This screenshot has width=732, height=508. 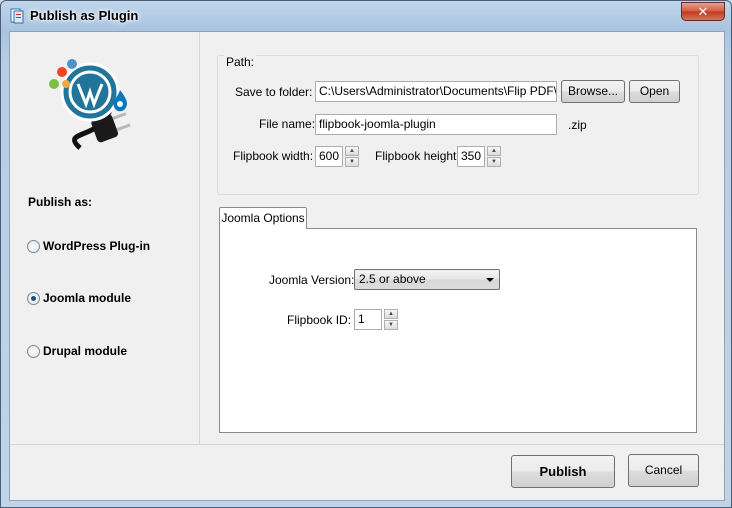 I want to click on joomla-version-label: Joomla Version:, so click(x=312, y=280).